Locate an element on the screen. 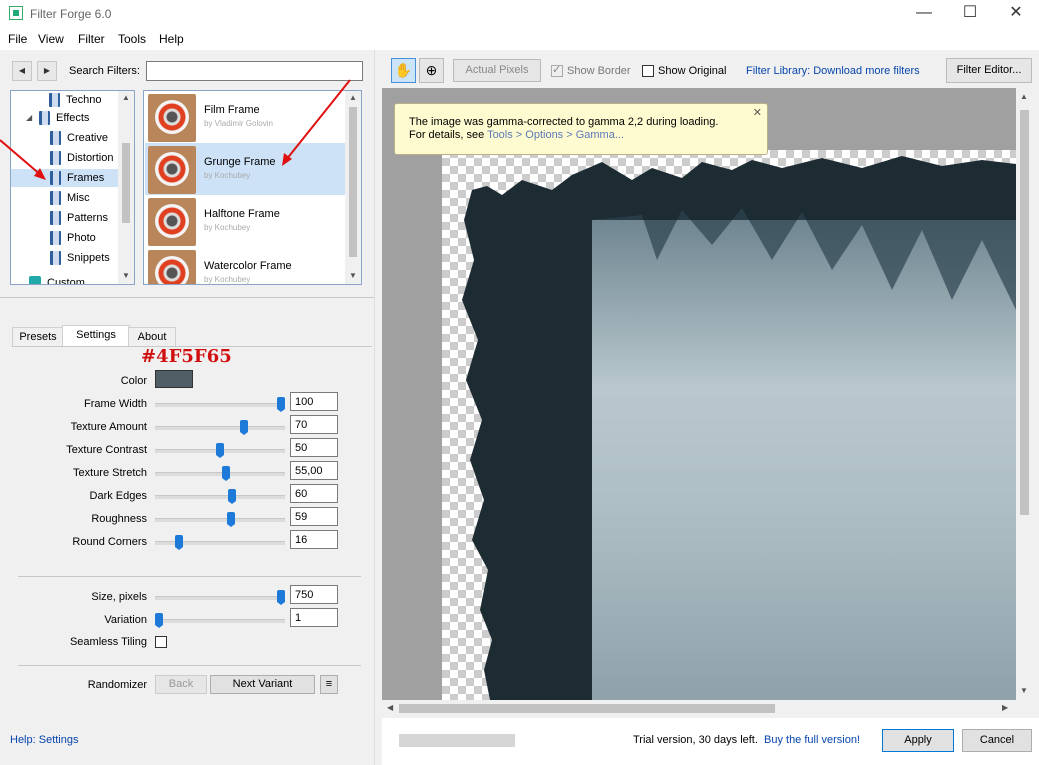 This screenshot has width=1039, height=765. annotation-arrows is located at coordinates (175, 129).